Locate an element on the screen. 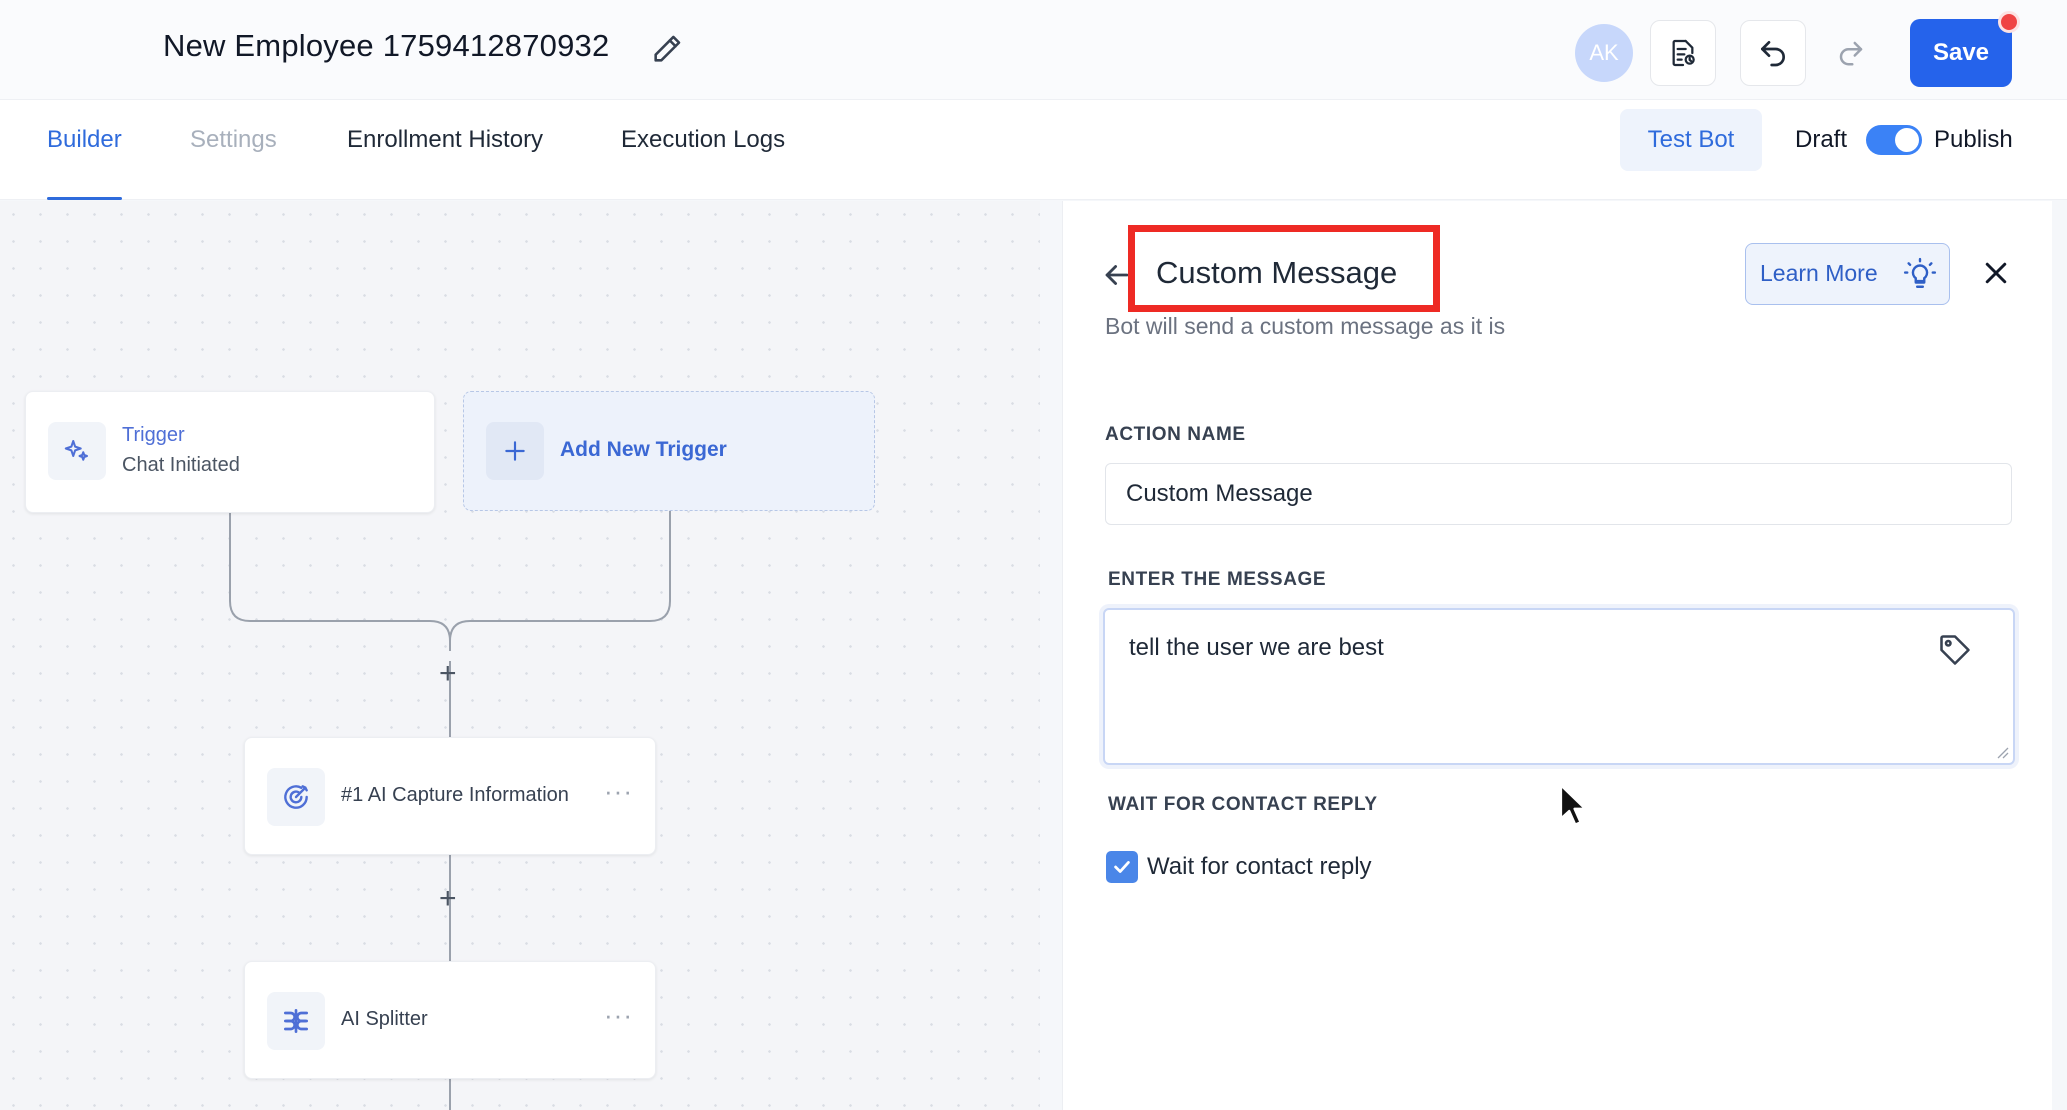  notification-dot is located at coordinates (2009, 22).